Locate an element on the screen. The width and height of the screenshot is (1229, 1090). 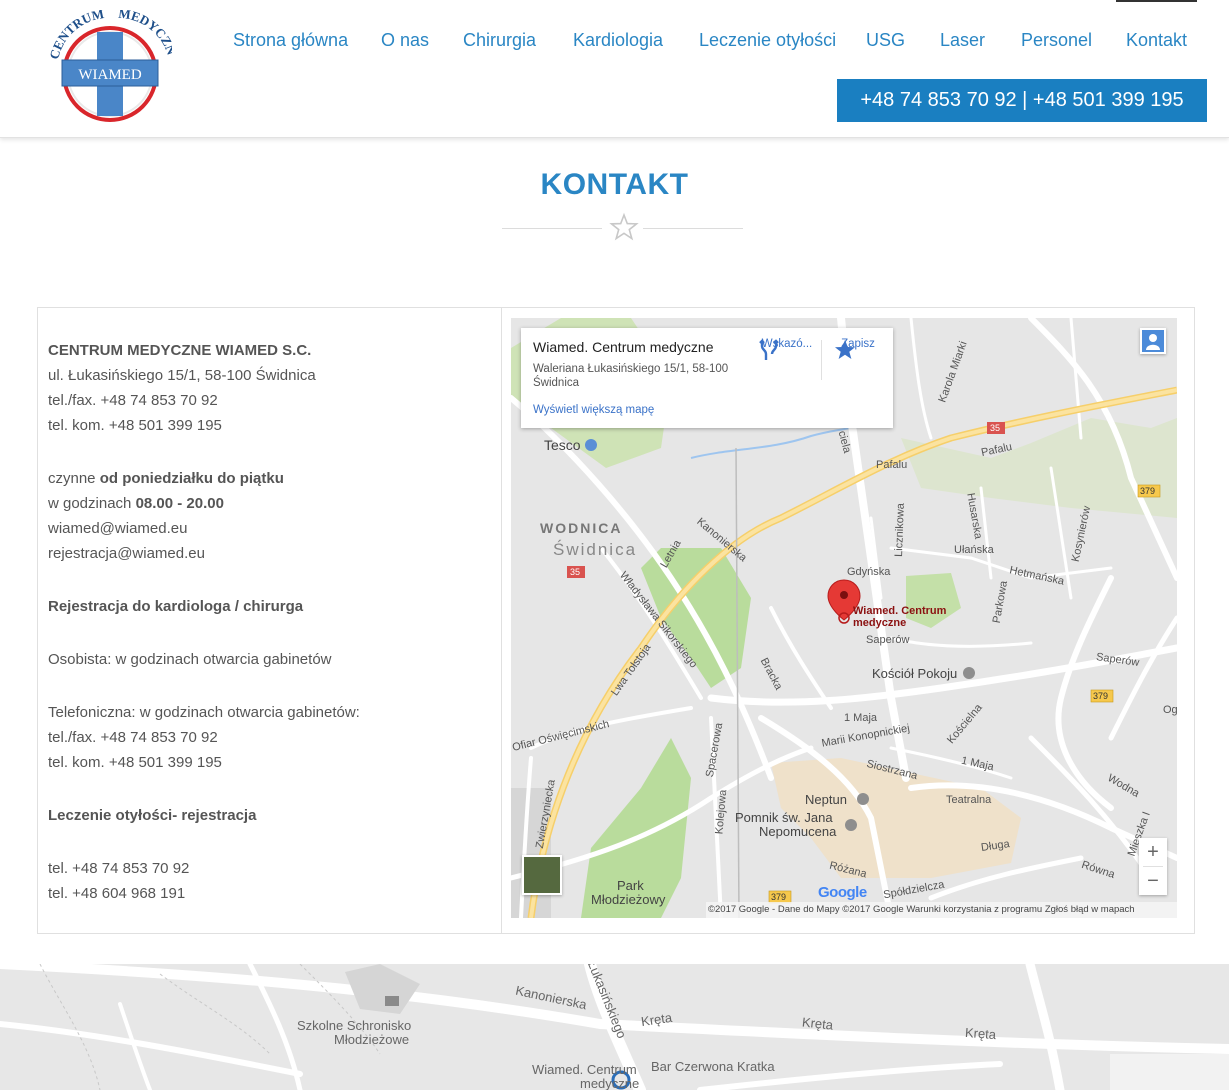
nav-active-indicator is located at coordinates (1156, 1).